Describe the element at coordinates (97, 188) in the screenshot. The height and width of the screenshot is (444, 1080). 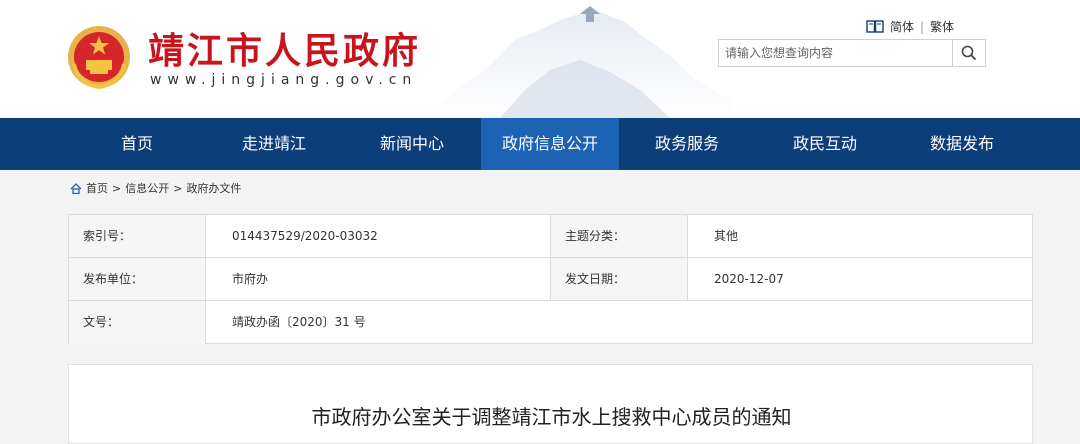
I see `breadcrumb-home: 首页` at that location.